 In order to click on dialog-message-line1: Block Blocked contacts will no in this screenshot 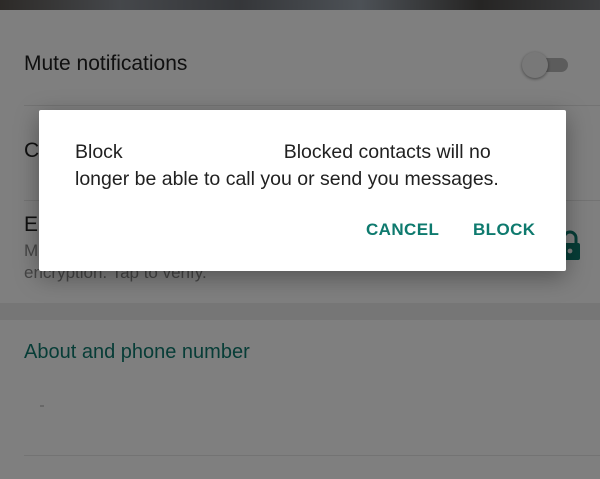, I will do `click(315, 152)`.